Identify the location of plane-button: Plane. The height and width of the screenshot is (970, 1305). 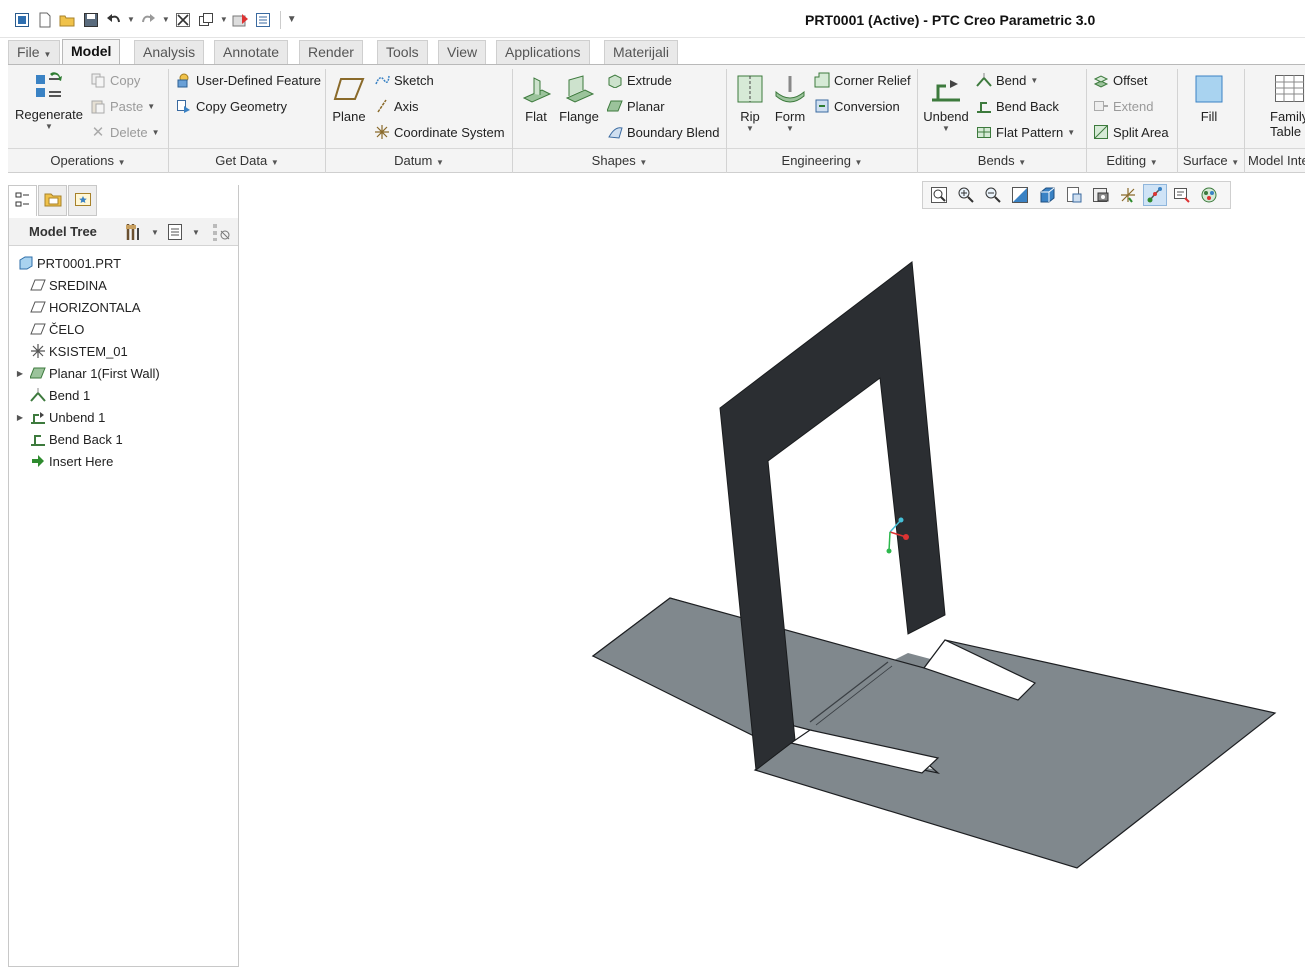
(349, 98).